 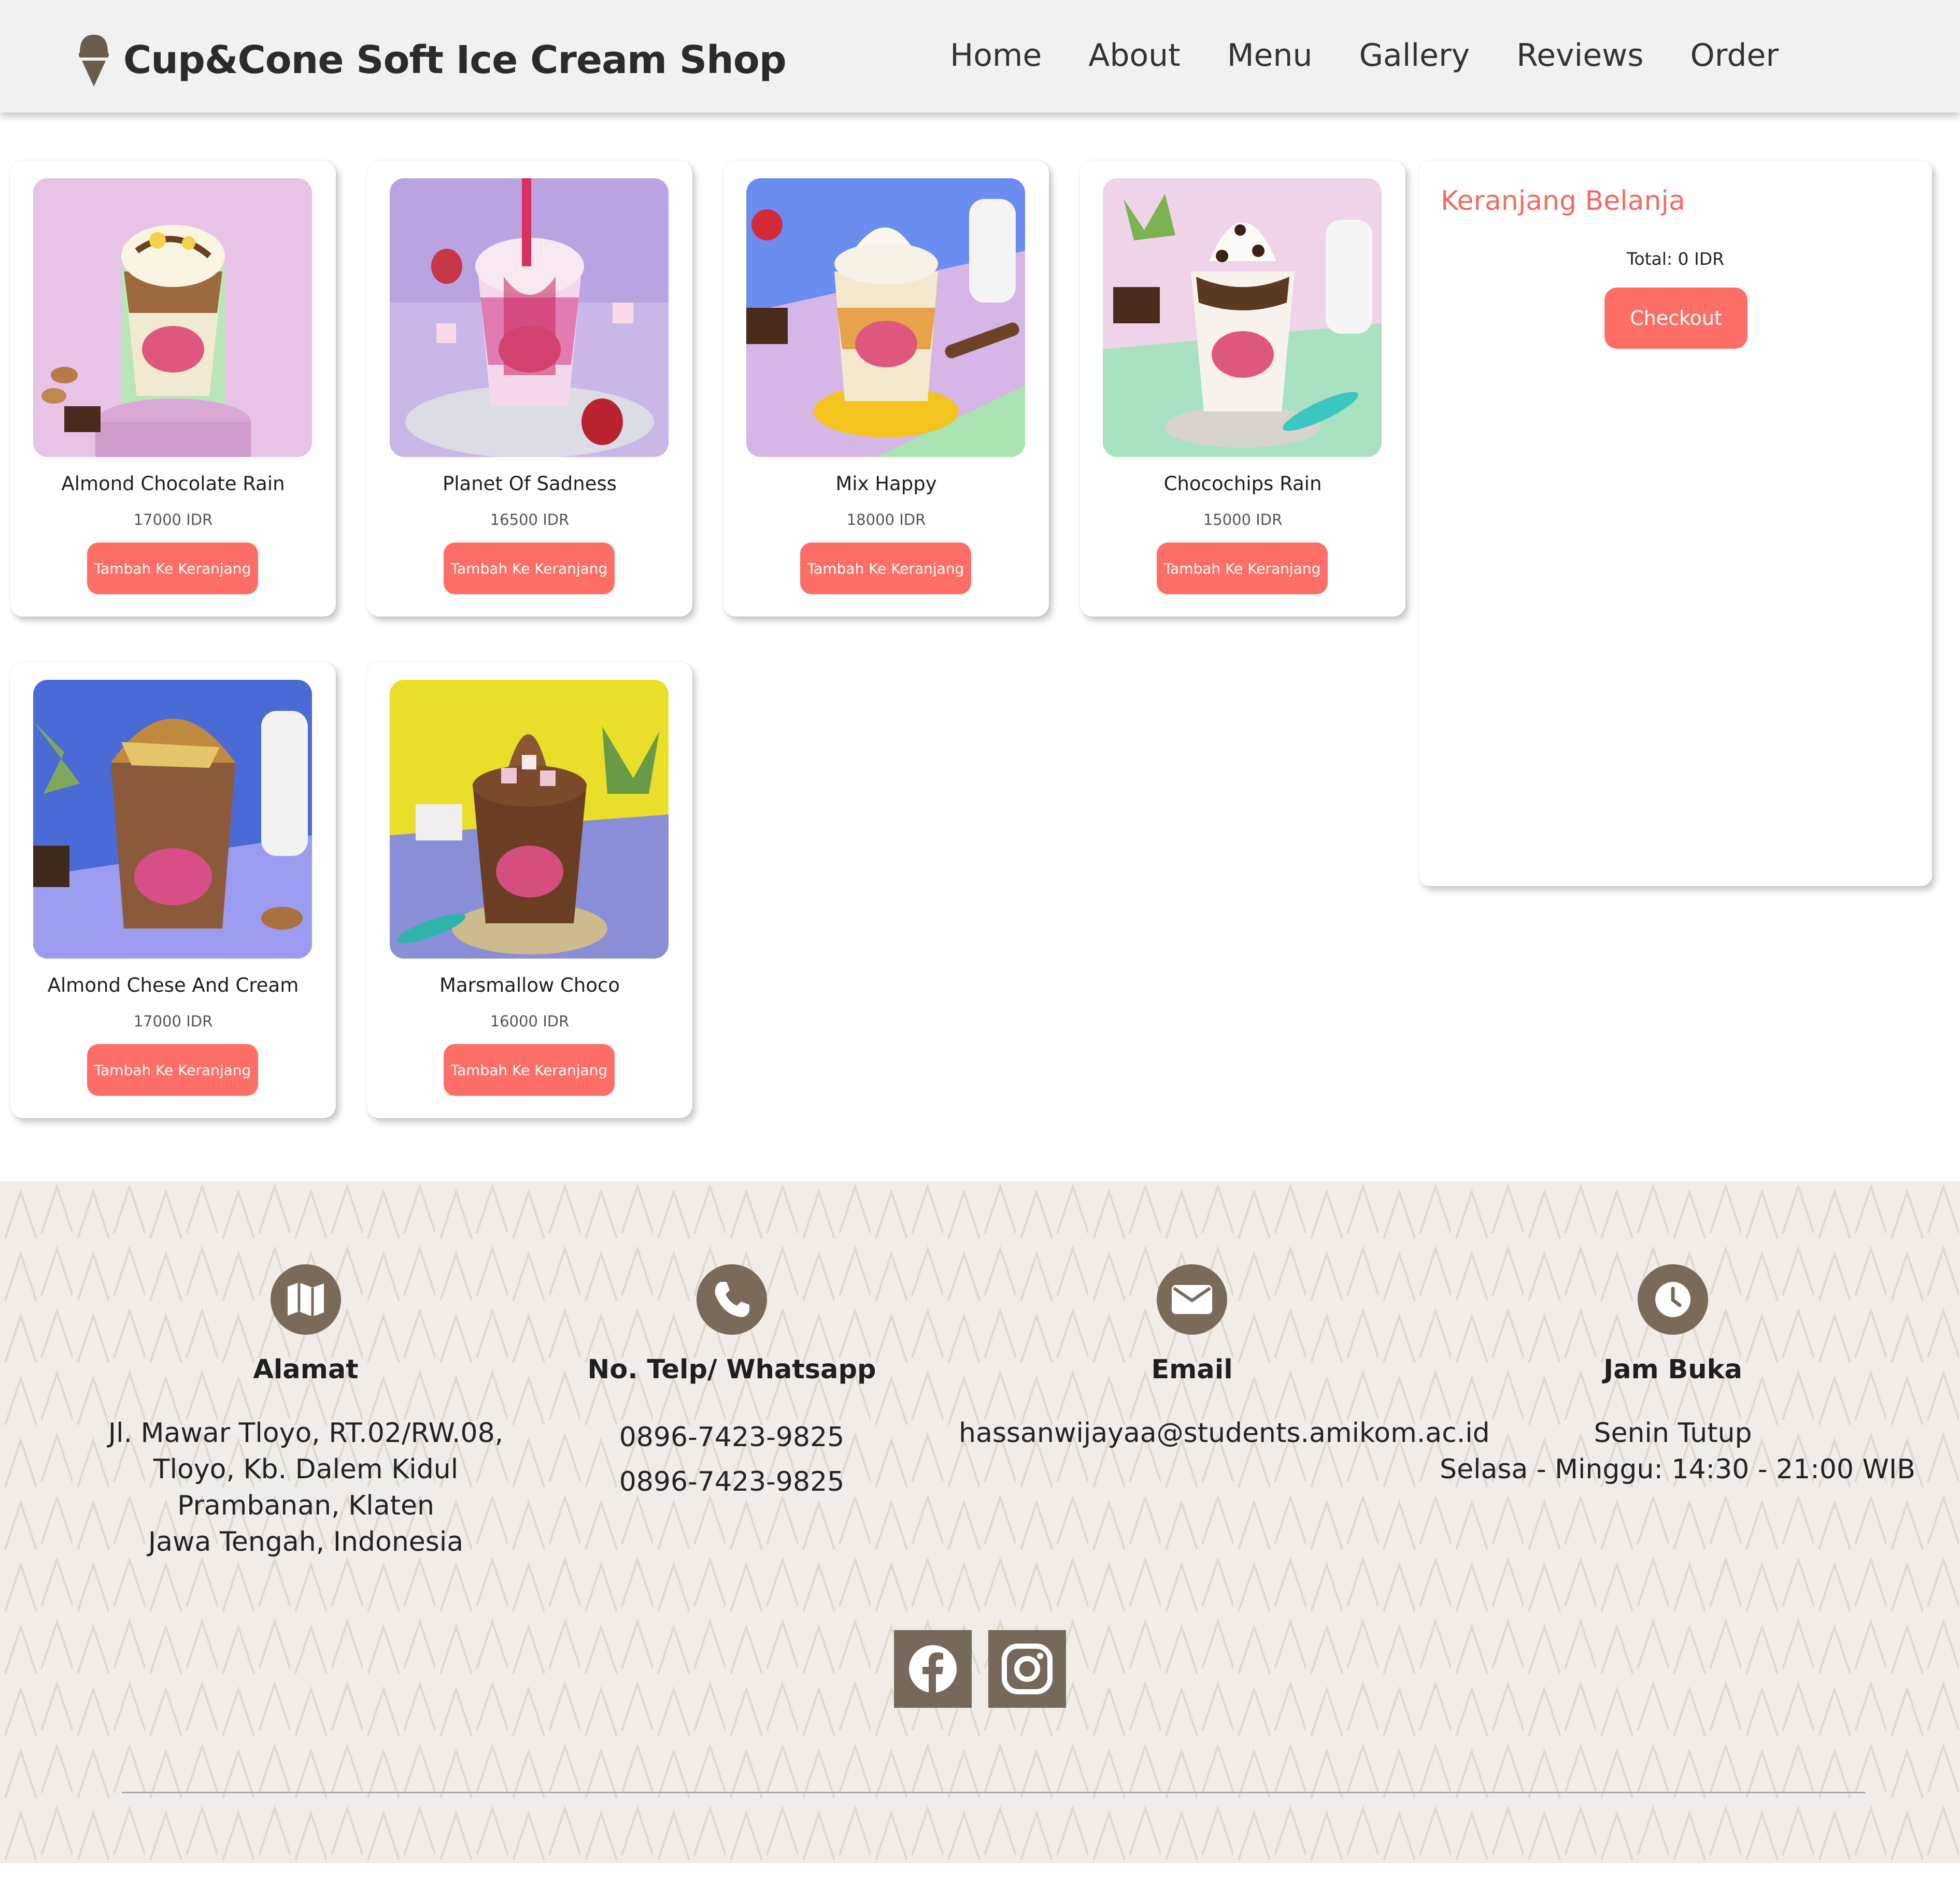 What do you see at coordinates (886, 520) in the screenshot?
I see `product-price: 18000 IDR` at bounding box center [886, 520].